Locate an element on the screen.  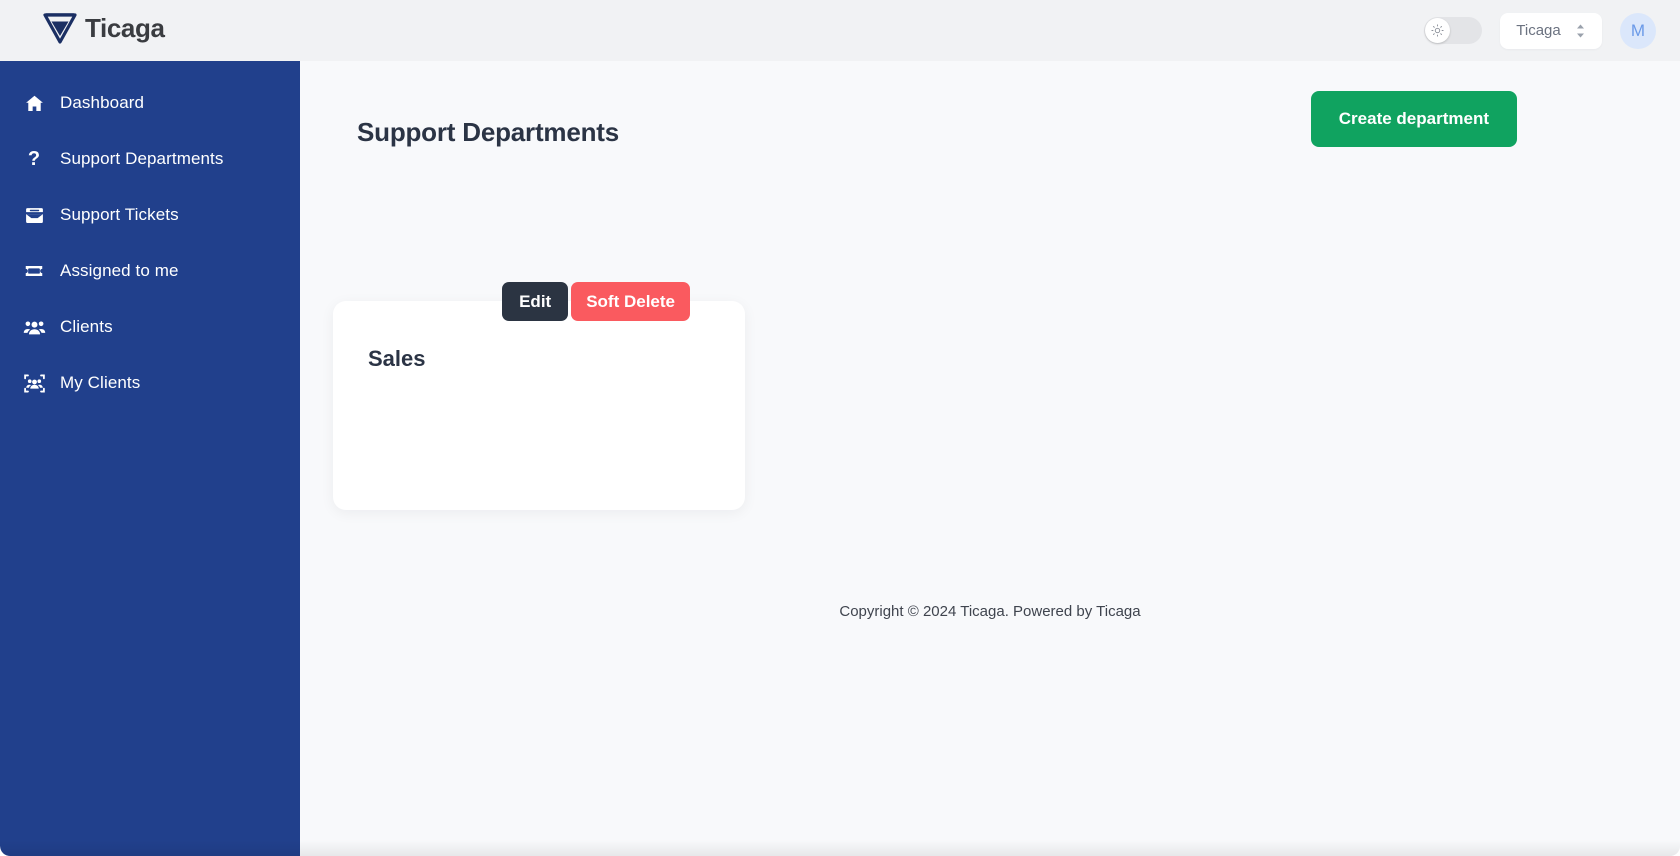
department-card-actions: Edit Soft Delete is located at coordinates (596, 301).